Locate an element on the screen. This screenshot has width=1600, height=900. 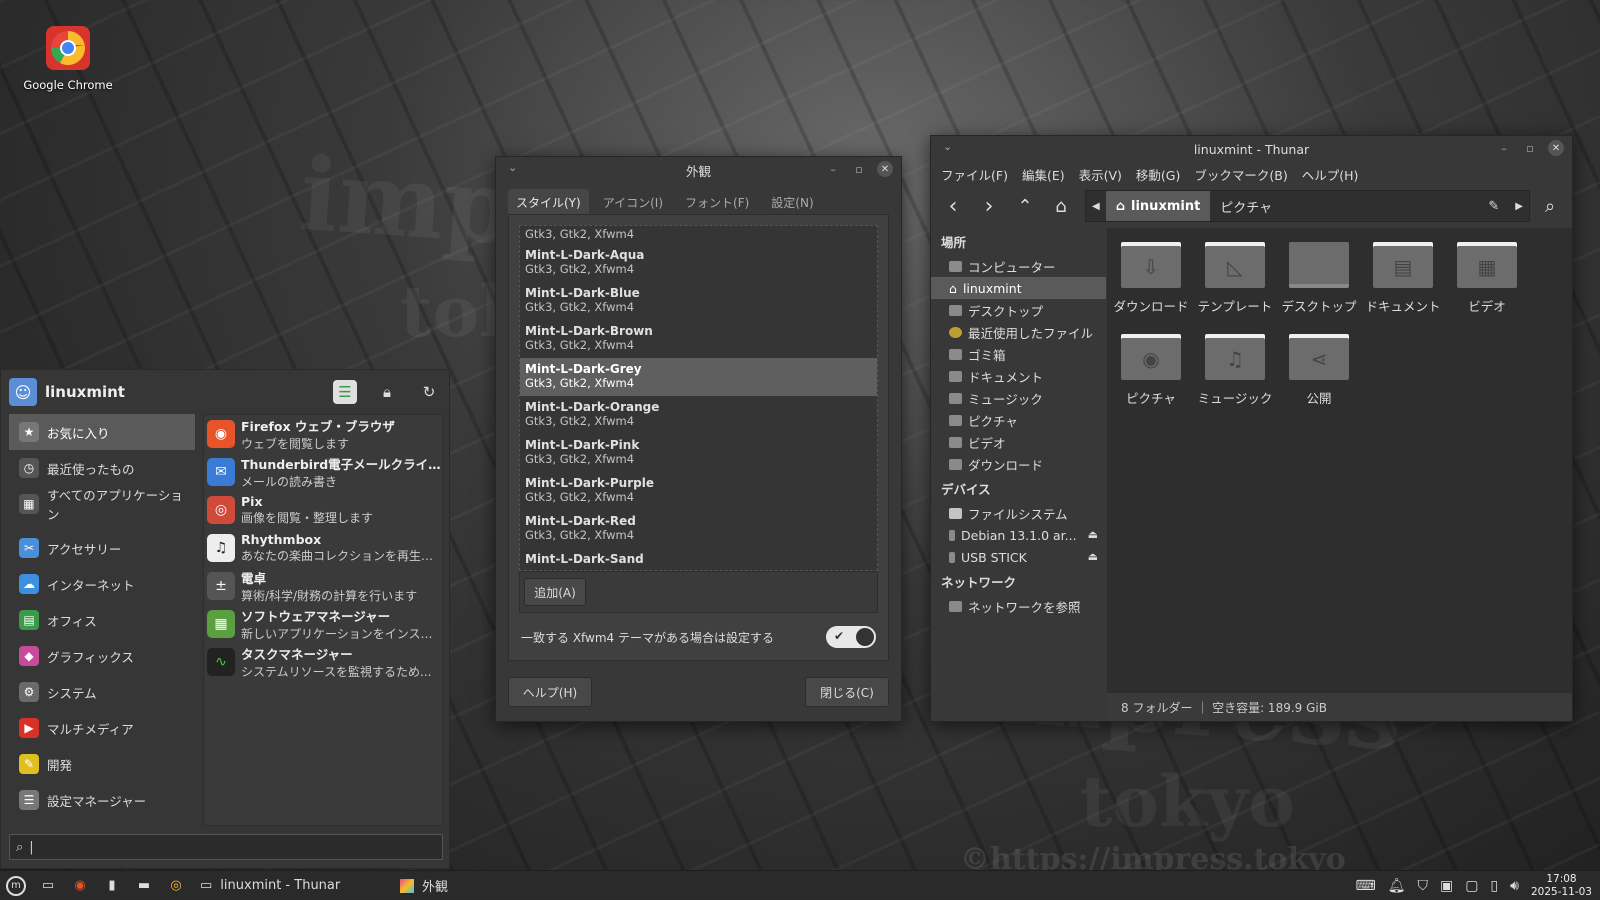
shield-icon: ⛉ is located at coordinates (1422, 886).